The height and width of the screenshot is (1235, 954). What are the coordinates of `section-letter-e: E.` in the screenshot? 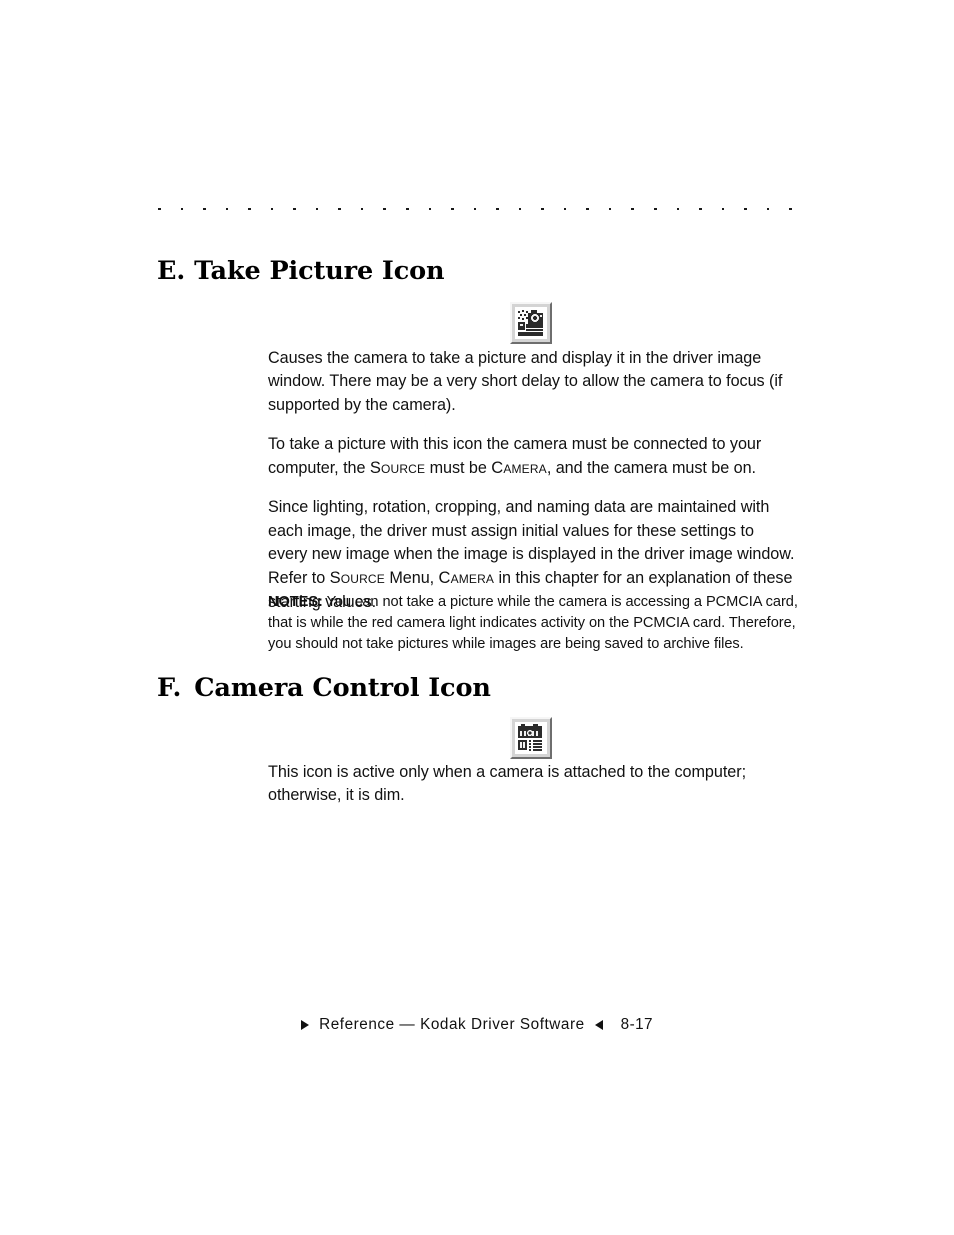 It's located at (171, 271).